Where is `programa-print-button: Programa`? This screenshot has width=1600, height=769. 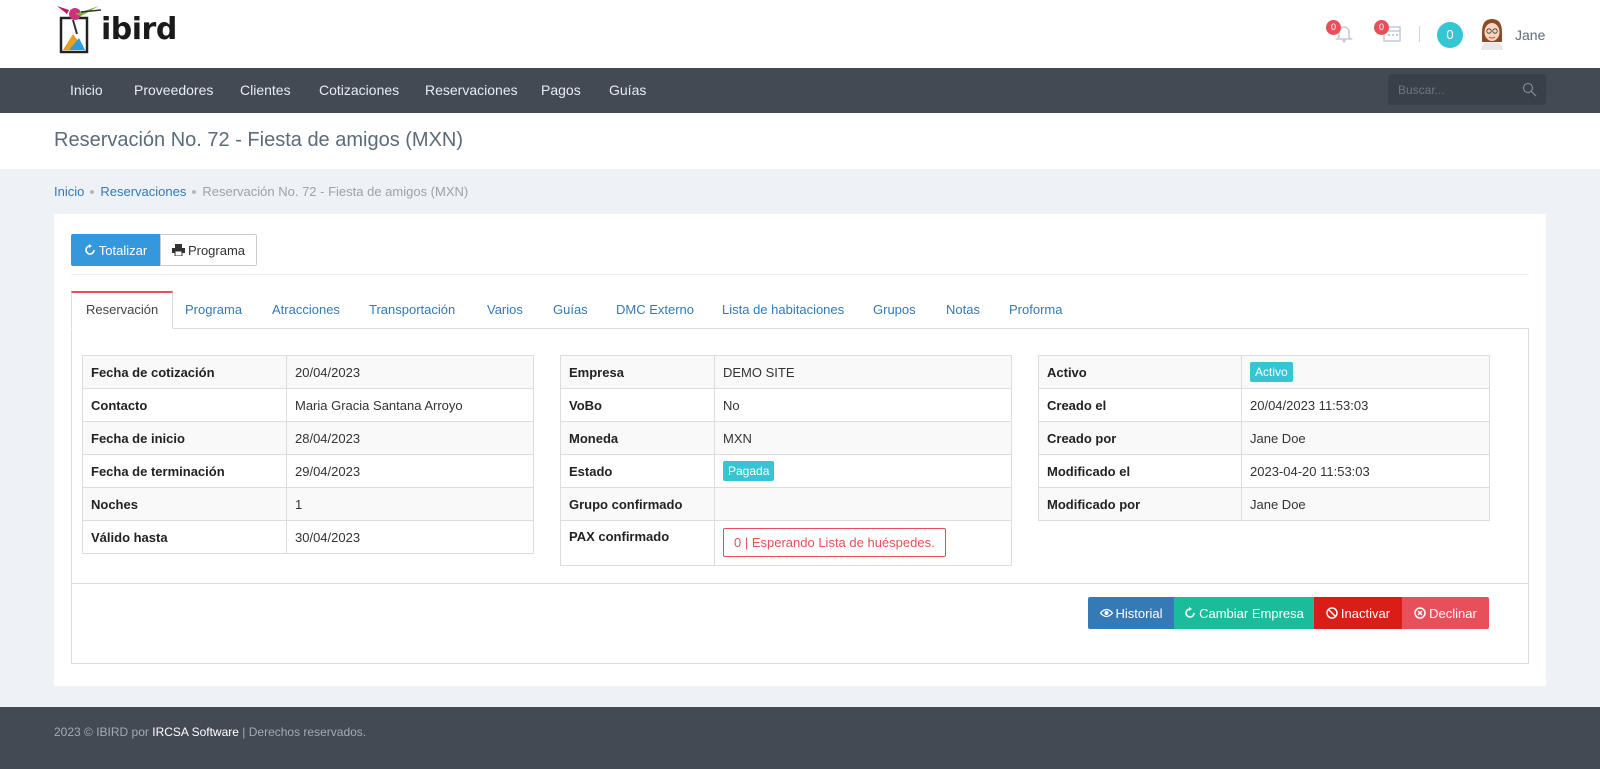
programa-print-button: Programa is located at coordinates (208, 250).